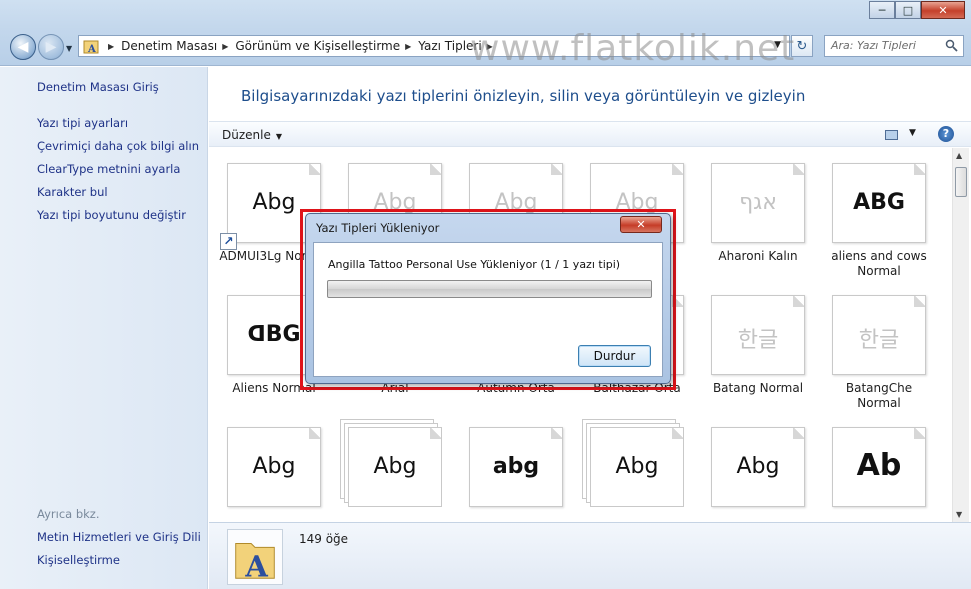 This screenshot has height=589, width=971. I want to click on dialog-close-button: ✕, so click(641, 224).